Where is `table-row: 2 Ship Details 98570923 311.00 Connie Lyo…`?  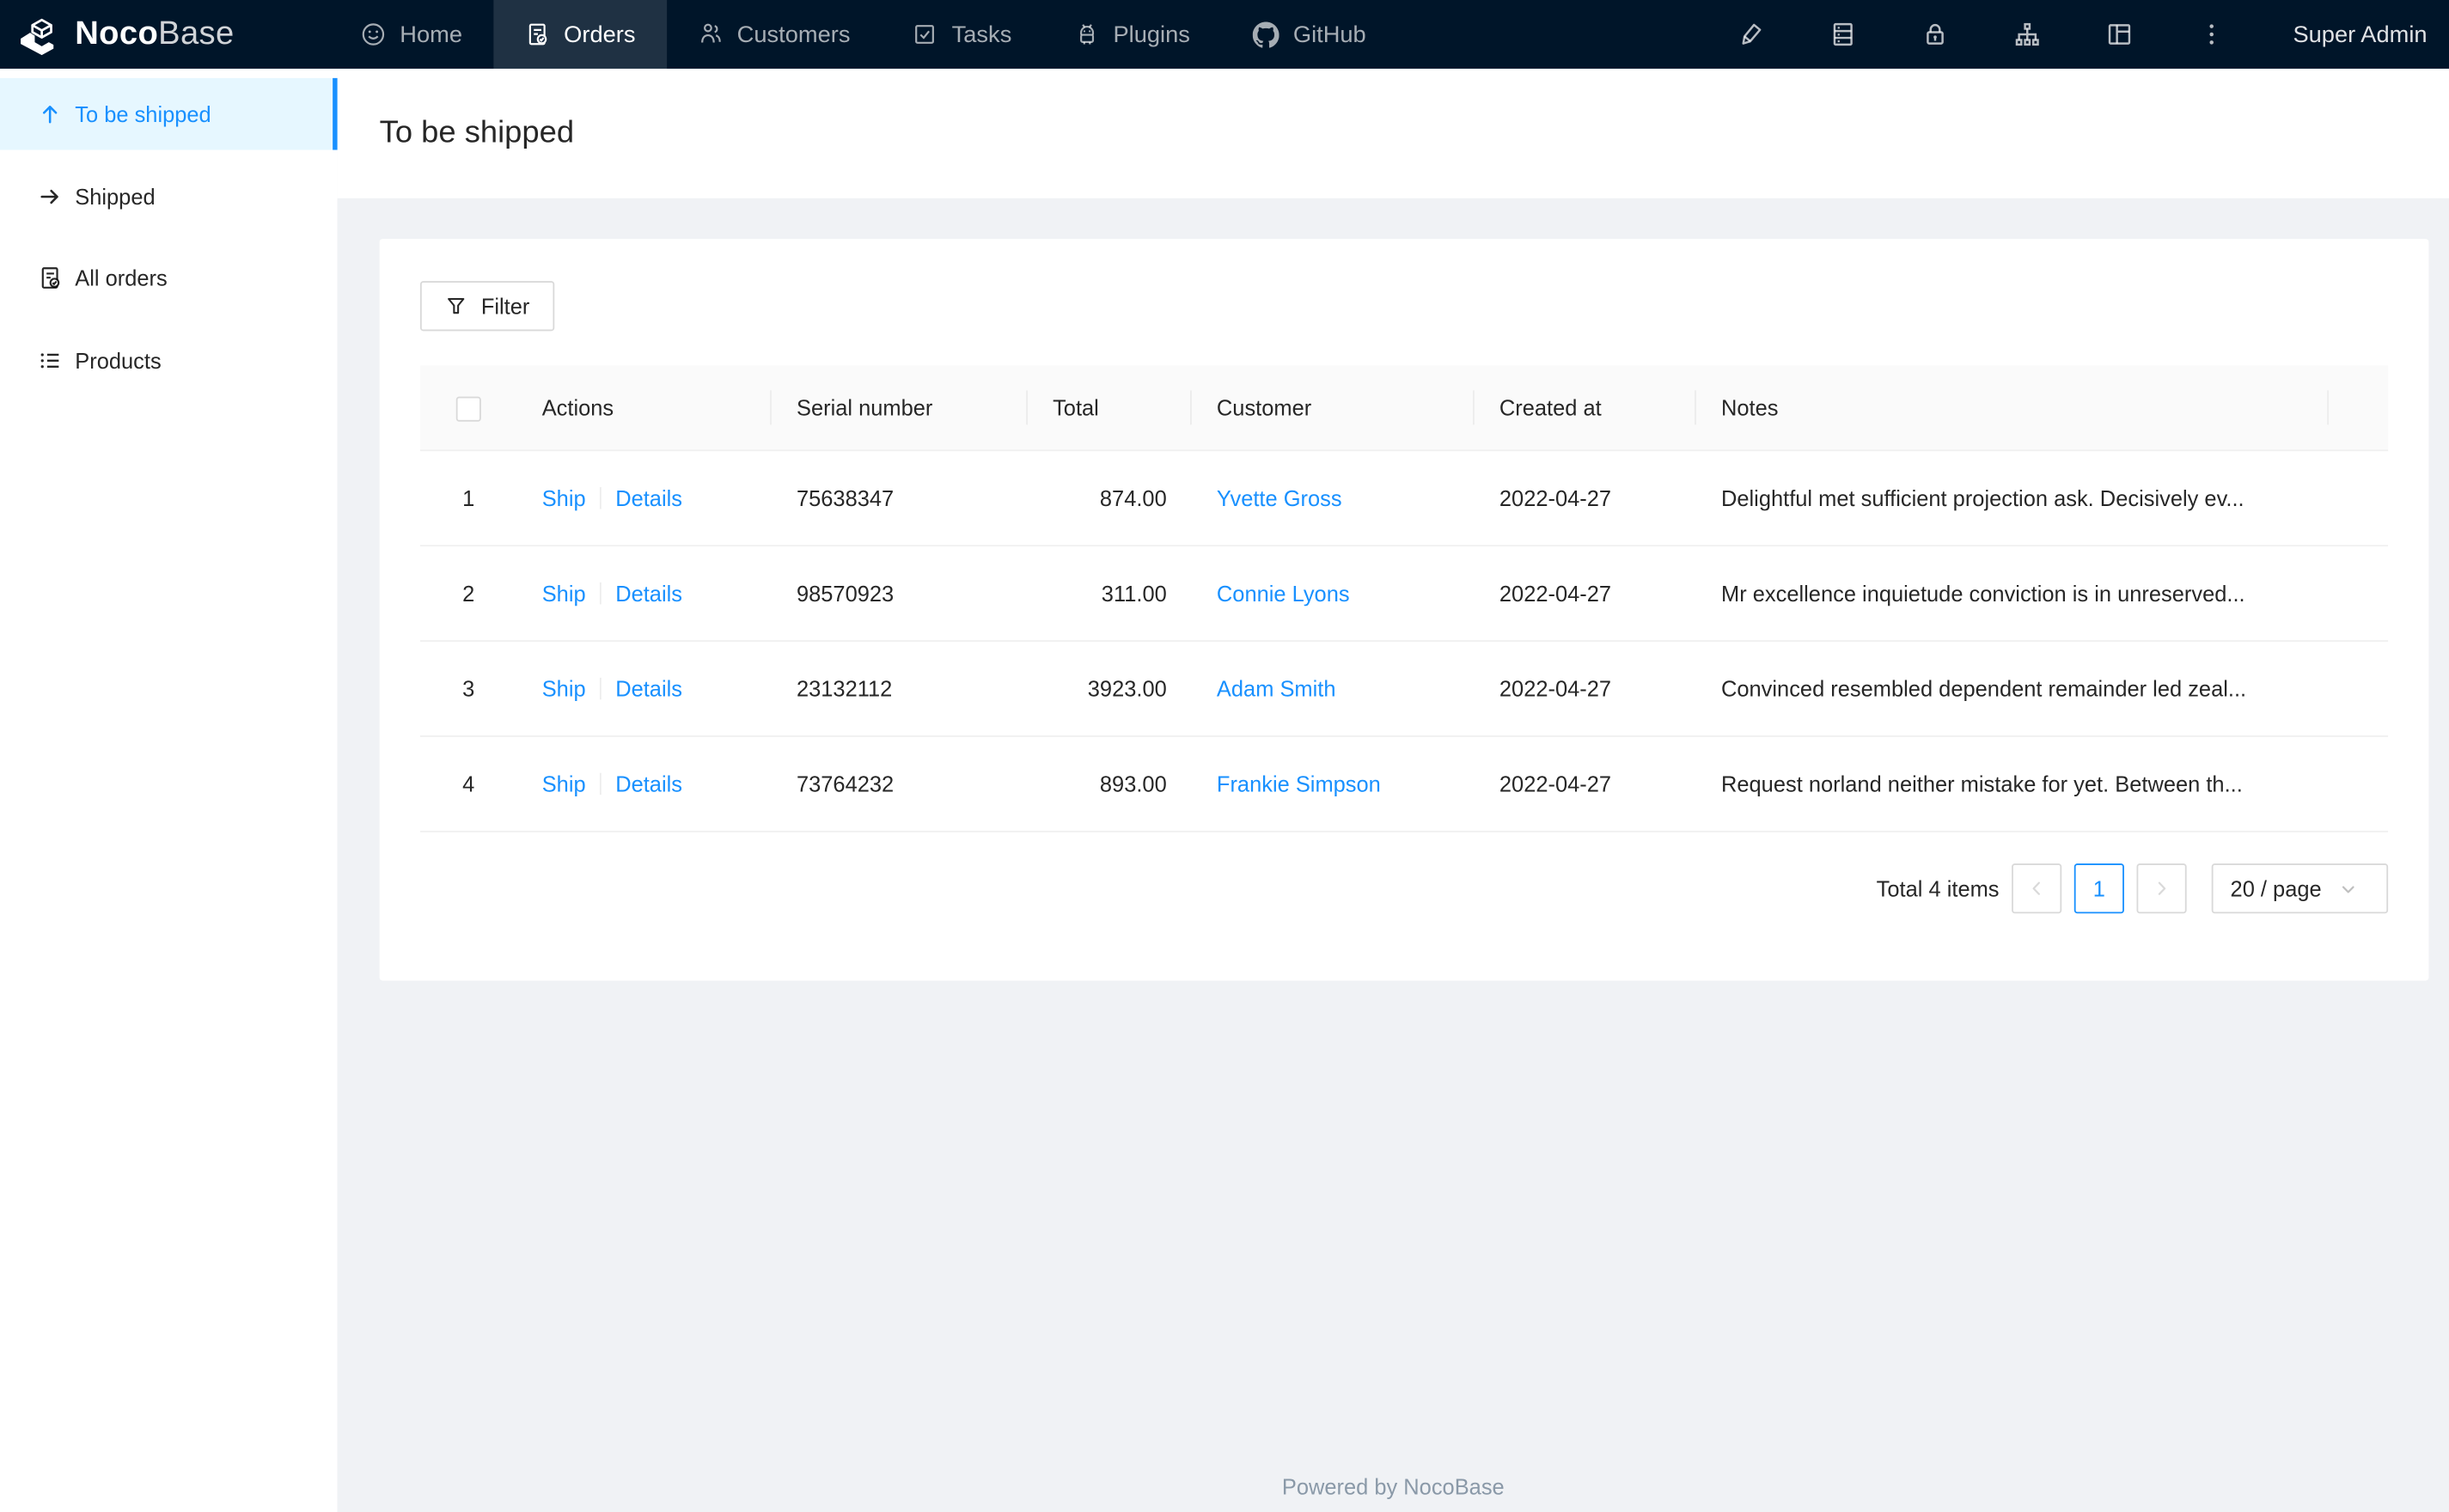
table-row: 2 Ship Details 98570923 311.00 Connie Lyo… is located at coordinates (1404, 594).